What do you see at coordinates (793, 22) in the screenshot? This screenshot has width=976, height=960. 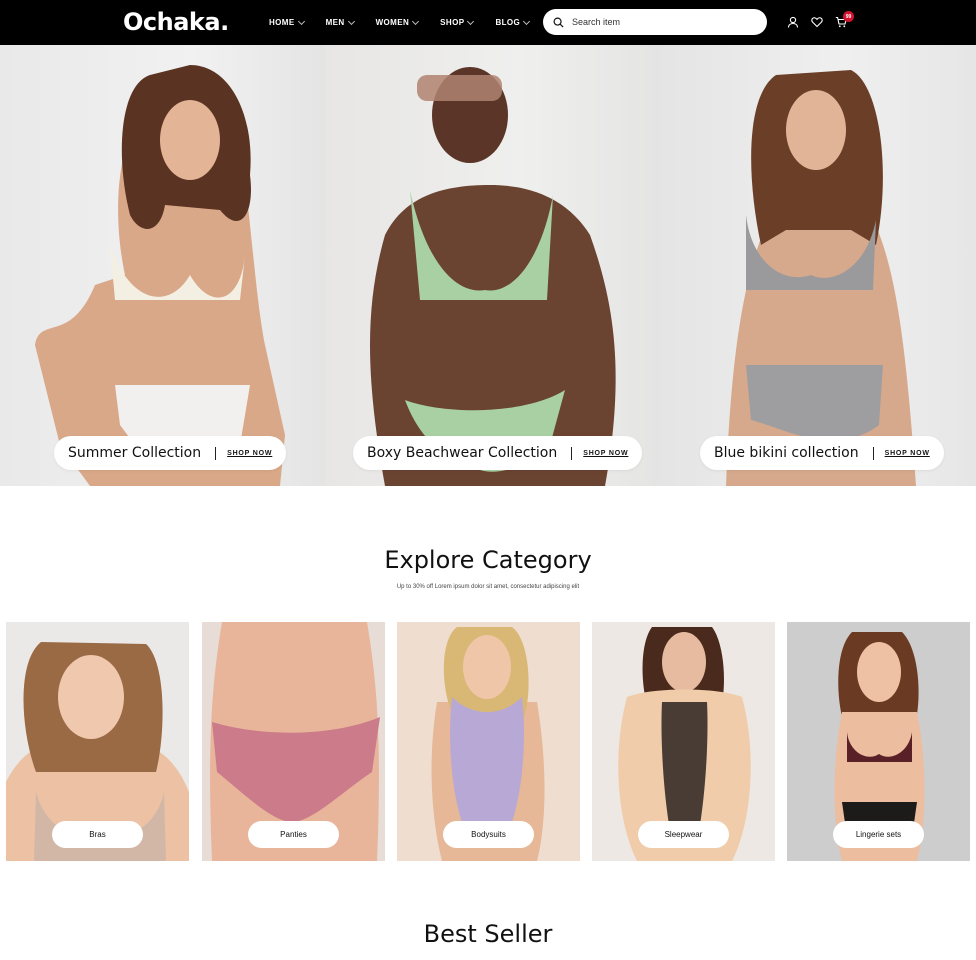 I see `user-icon` at bounding box center [793, 22].